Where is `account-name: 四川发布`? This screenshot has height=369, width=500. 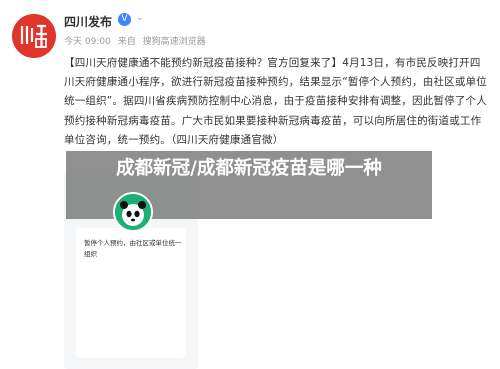
account-name: 四川发布 is located at coordinates (88, 21).